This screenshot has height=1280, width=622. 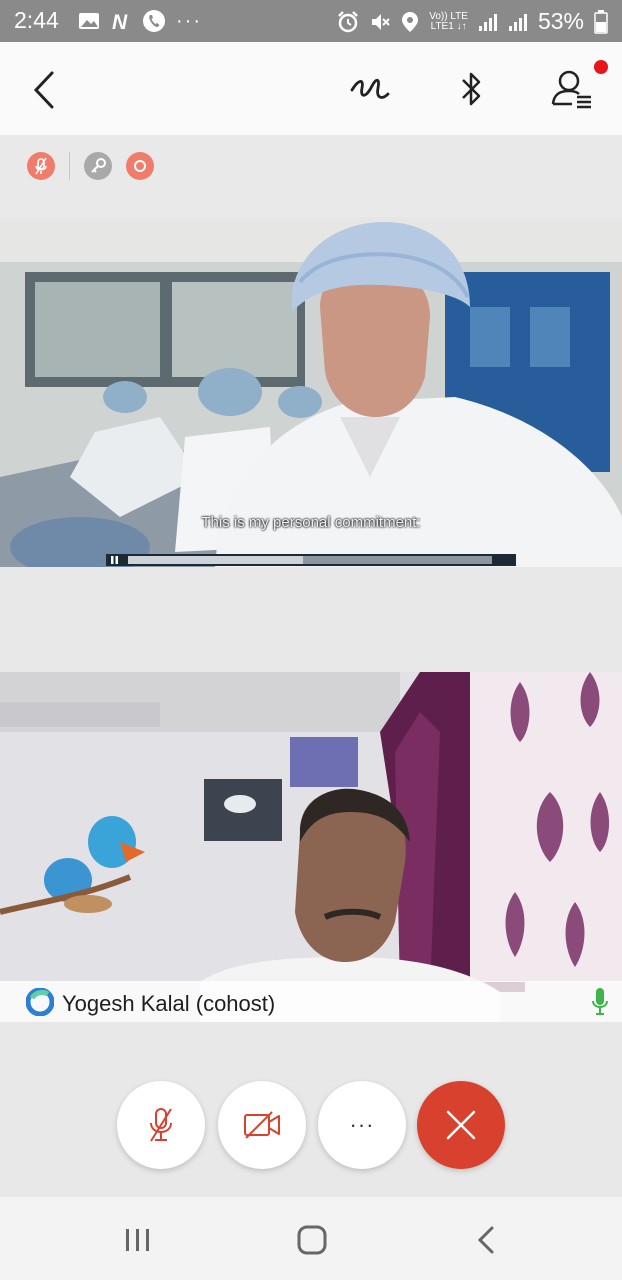 I want to click on host-key-indicator, so click(x=98, y=166).